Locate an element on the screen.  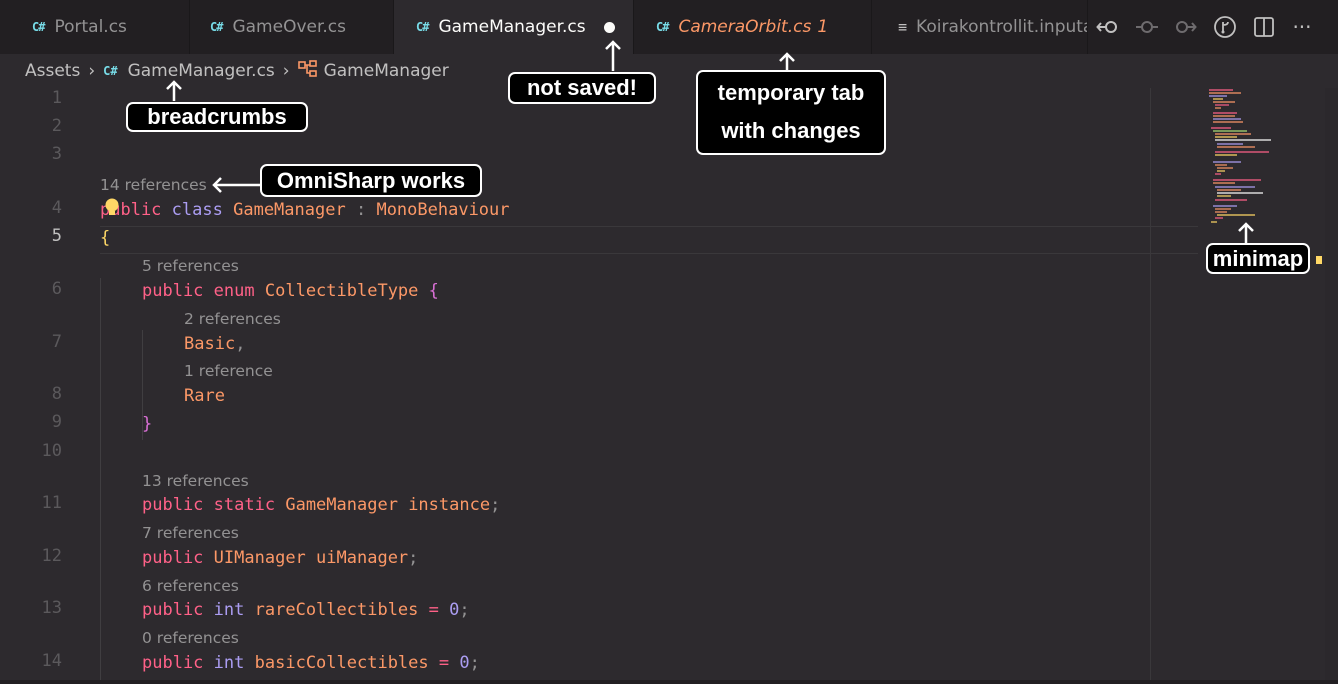
minimap is located at coordinates (1244, 386).